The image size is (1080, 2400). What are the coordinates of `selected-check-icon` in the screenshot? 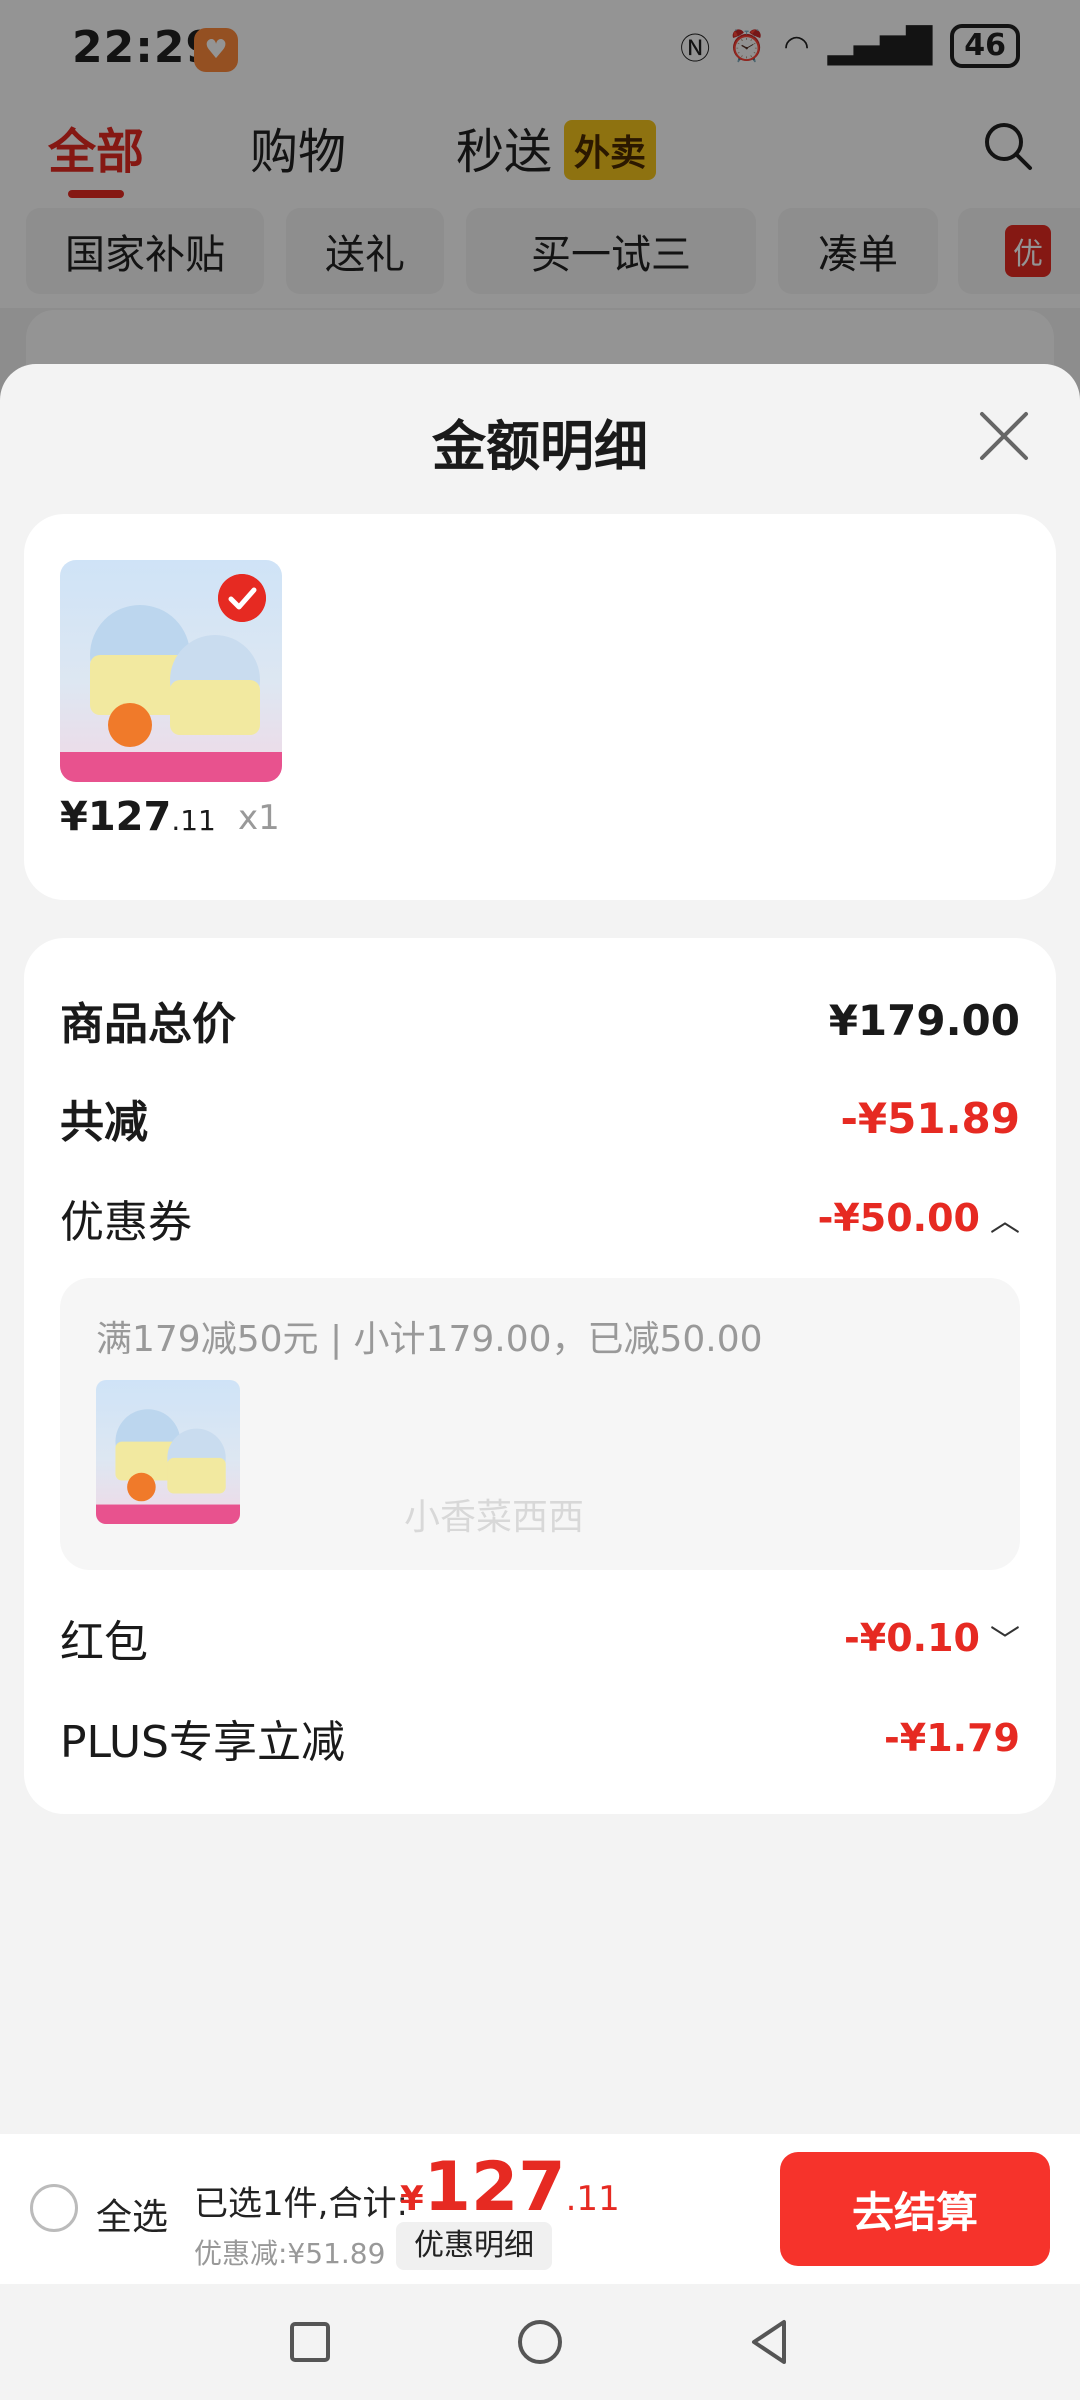 It's located at (242, 598).